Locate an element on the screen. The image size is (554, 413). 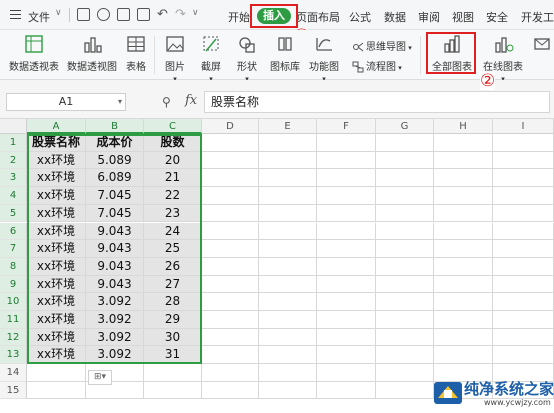
tab-data: 数据 is located at coordinates (395, 17).